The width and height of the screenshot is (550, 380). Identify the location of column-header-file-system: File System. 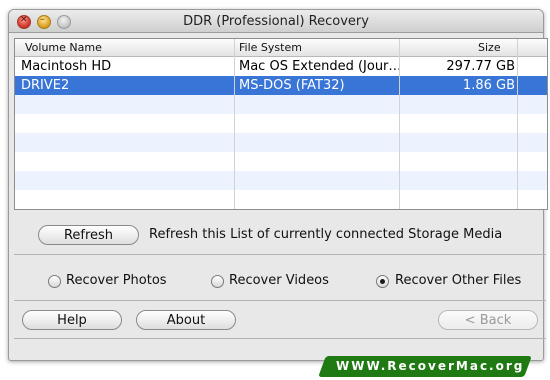
(270, 47).